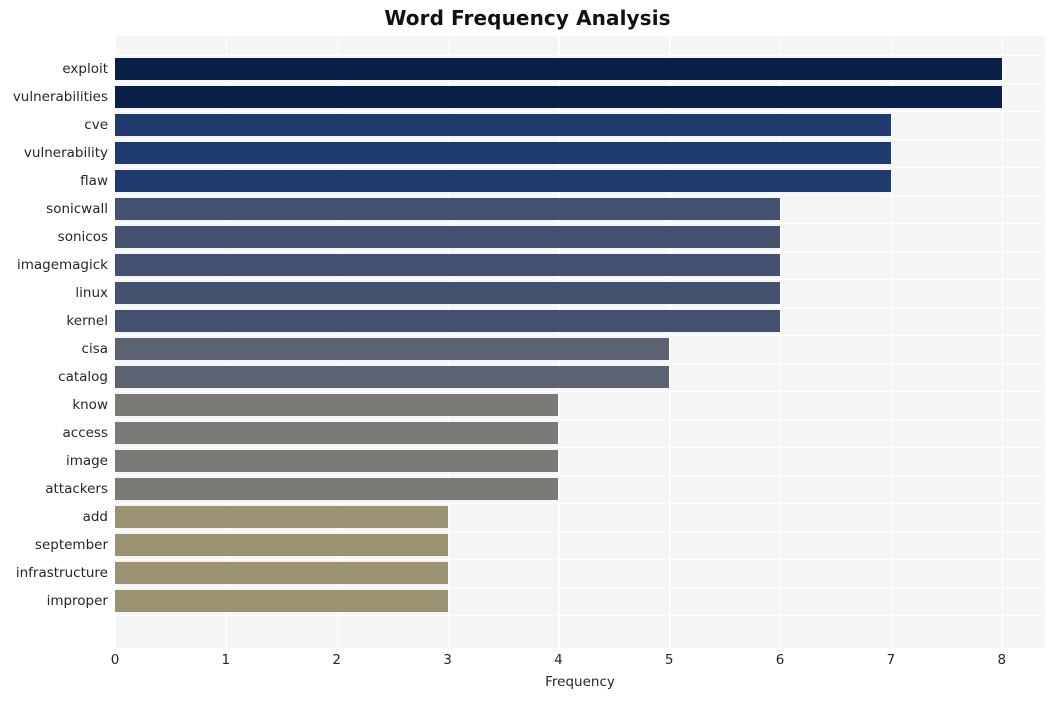  I want to click on y-axis-tick-label: flaw, so click(94, 181).